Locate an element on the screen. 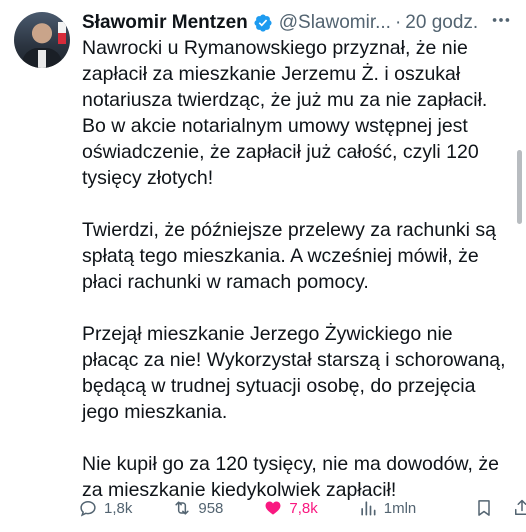 Image resolution: width=526 pixels, height=532 pixels. tweet-header: Sławomir Mentzen @Slawomir... · 20 godz. is located at coordinates (297, 23).